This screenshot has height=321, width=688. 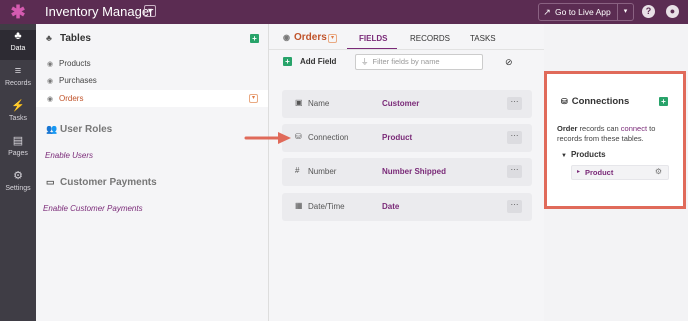 I want to click on field-name: Name, so click(x=319, y=103).